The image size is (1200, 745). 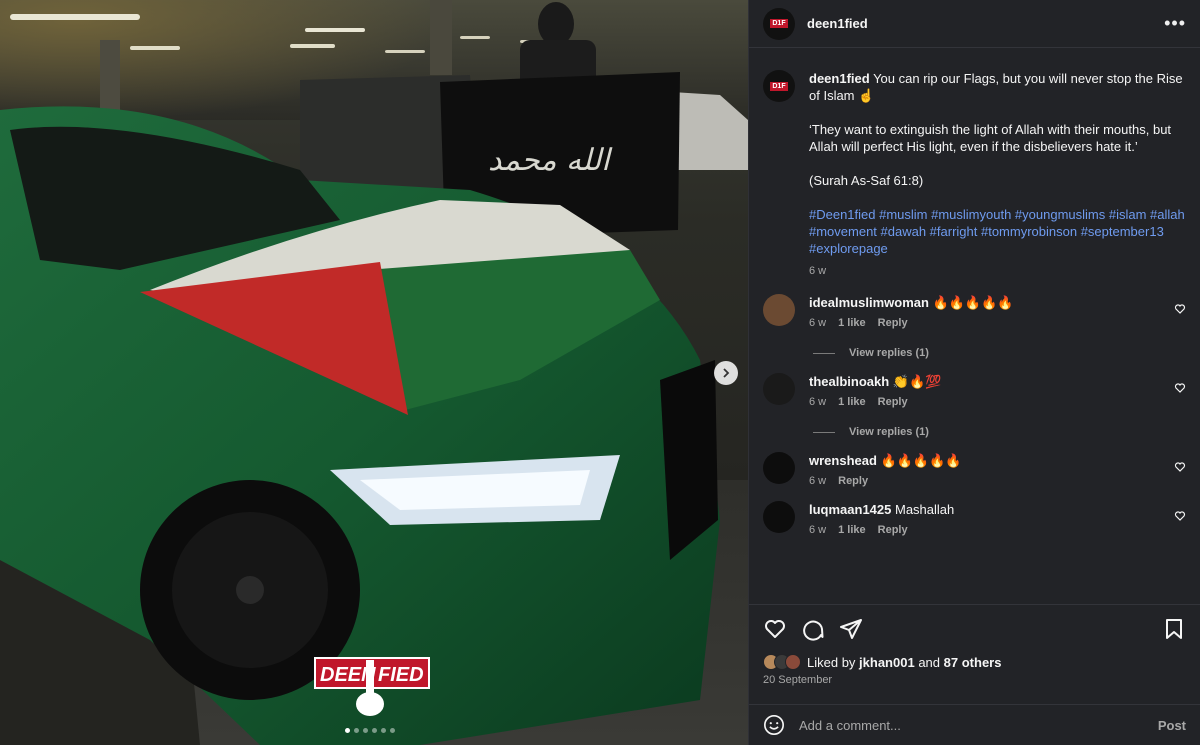 I want to click on comment-username: idealmuslimwoman, so click(x=869, y=302).